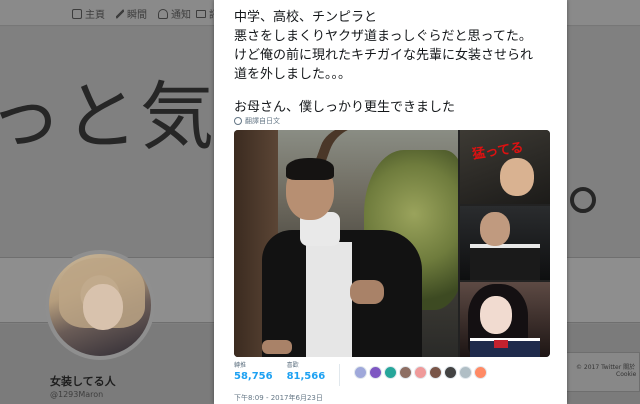 The width and height of the screenshot is (640, 404). I want to click on retweets-count: 58,756, so click(253, 376).